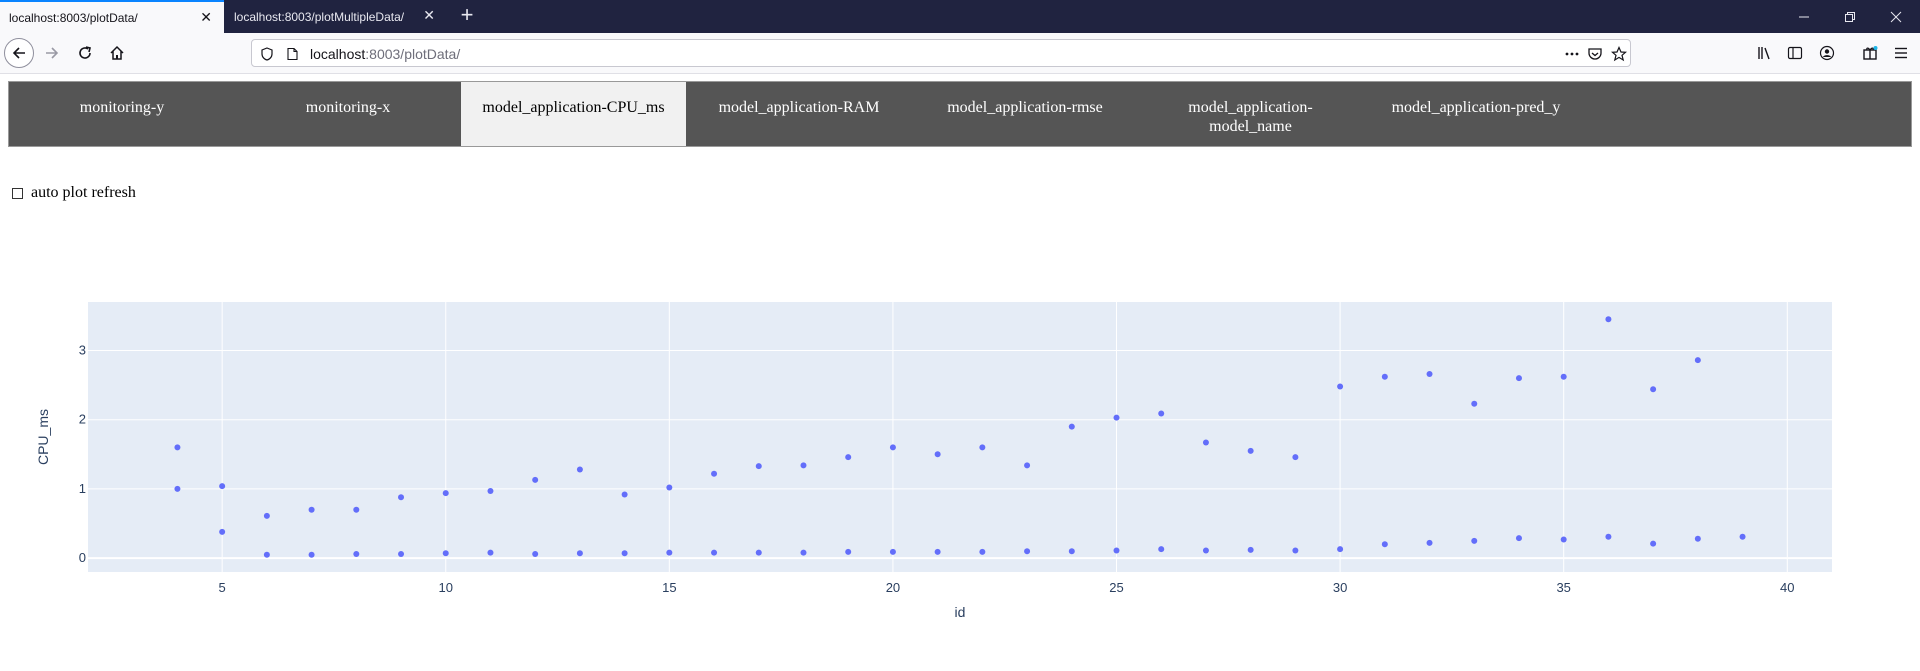 This screenshot has height=671, width=1920. I want to click on browser-tab-plotmultipledata: localhost:8003/plotMultipleData/ ✕, so click(336, 16).